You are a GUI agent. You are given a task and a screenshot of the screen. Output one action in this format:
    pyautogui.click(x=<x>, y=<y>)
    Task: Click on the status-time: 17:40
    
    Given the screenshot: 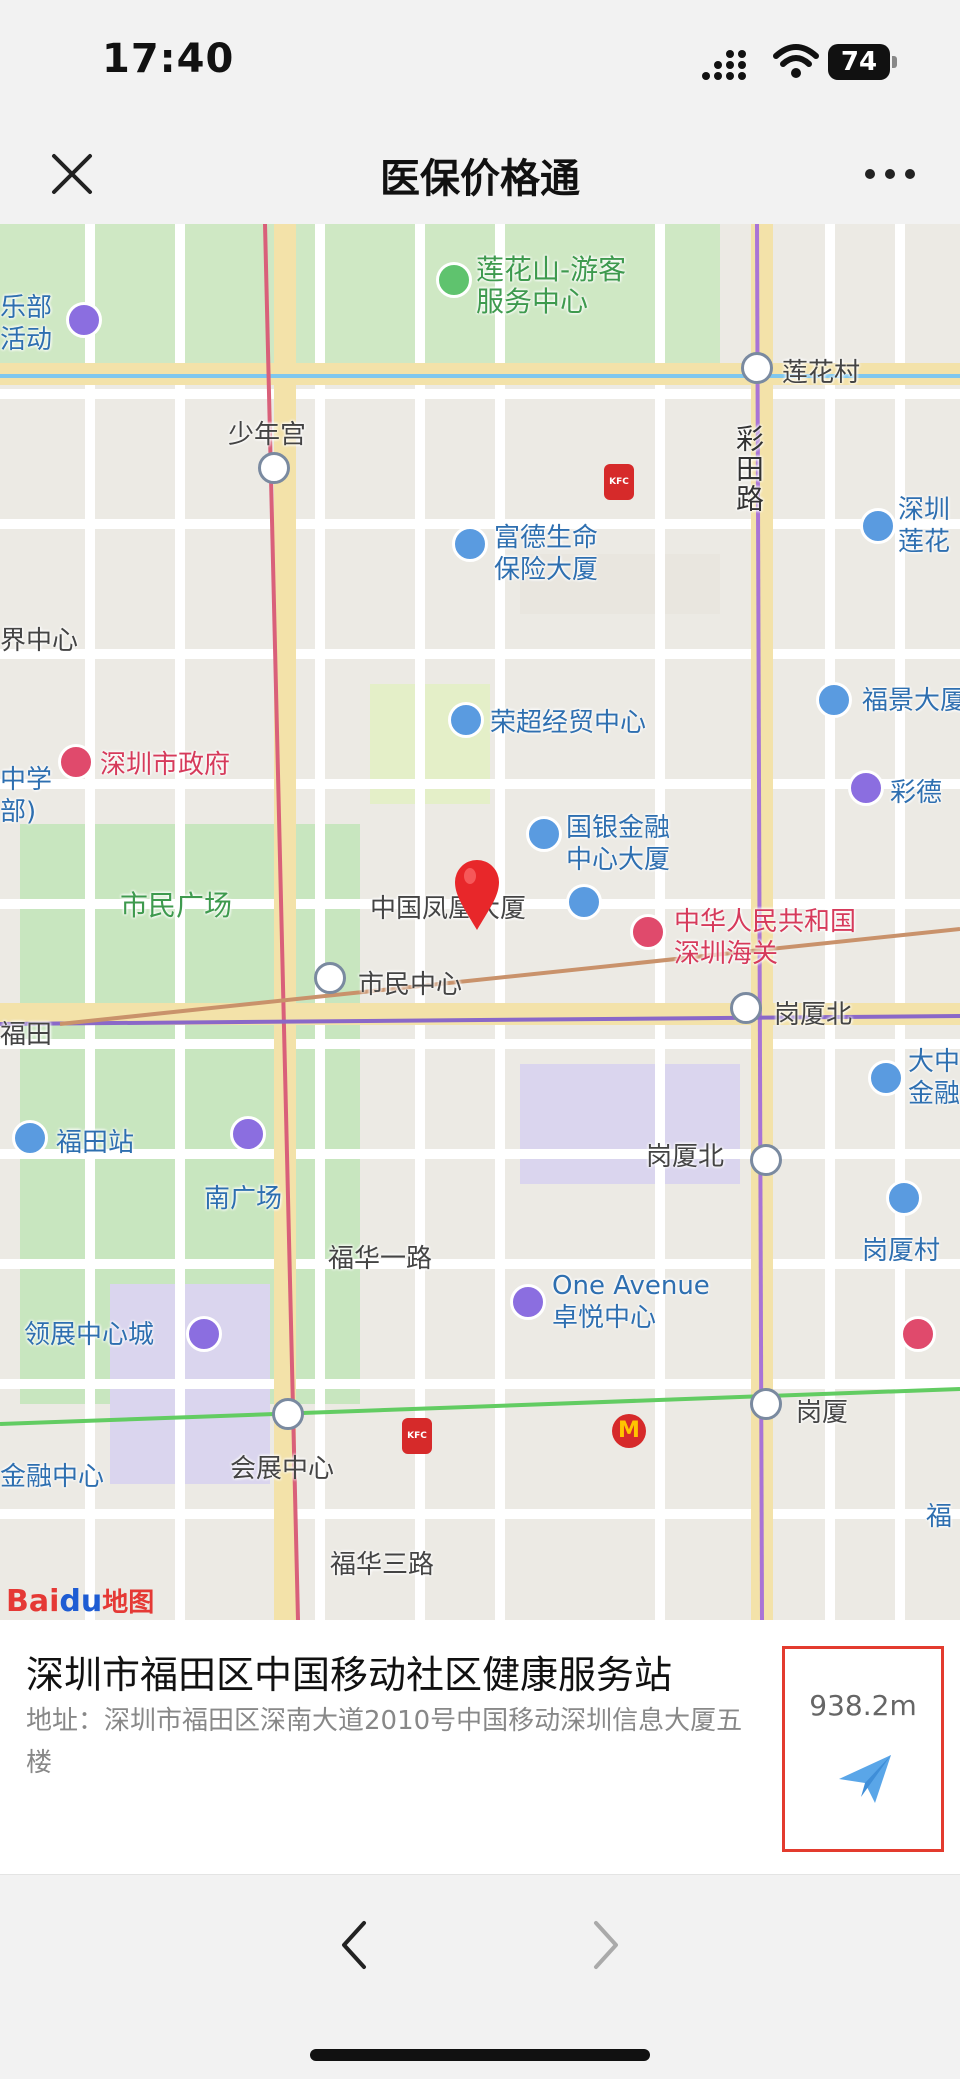 What is the action you would take?
    pyautogui.click(x=168, y=59)
    